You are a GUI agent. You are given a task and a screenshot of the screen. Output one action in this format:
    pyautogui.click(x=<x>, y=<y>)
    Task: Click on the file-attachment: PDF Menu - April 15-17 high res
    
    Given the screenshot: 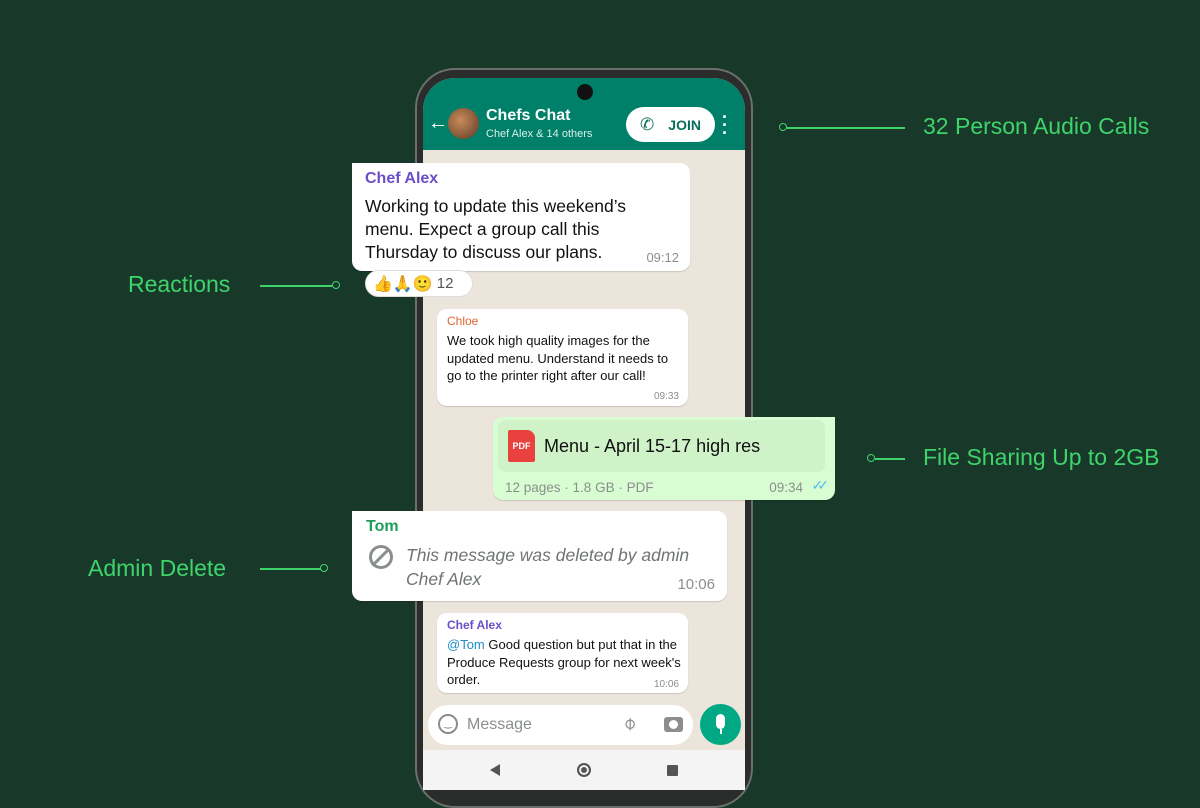 What is the action you would take?
    pyautogui.click(x=661, y=446)
    